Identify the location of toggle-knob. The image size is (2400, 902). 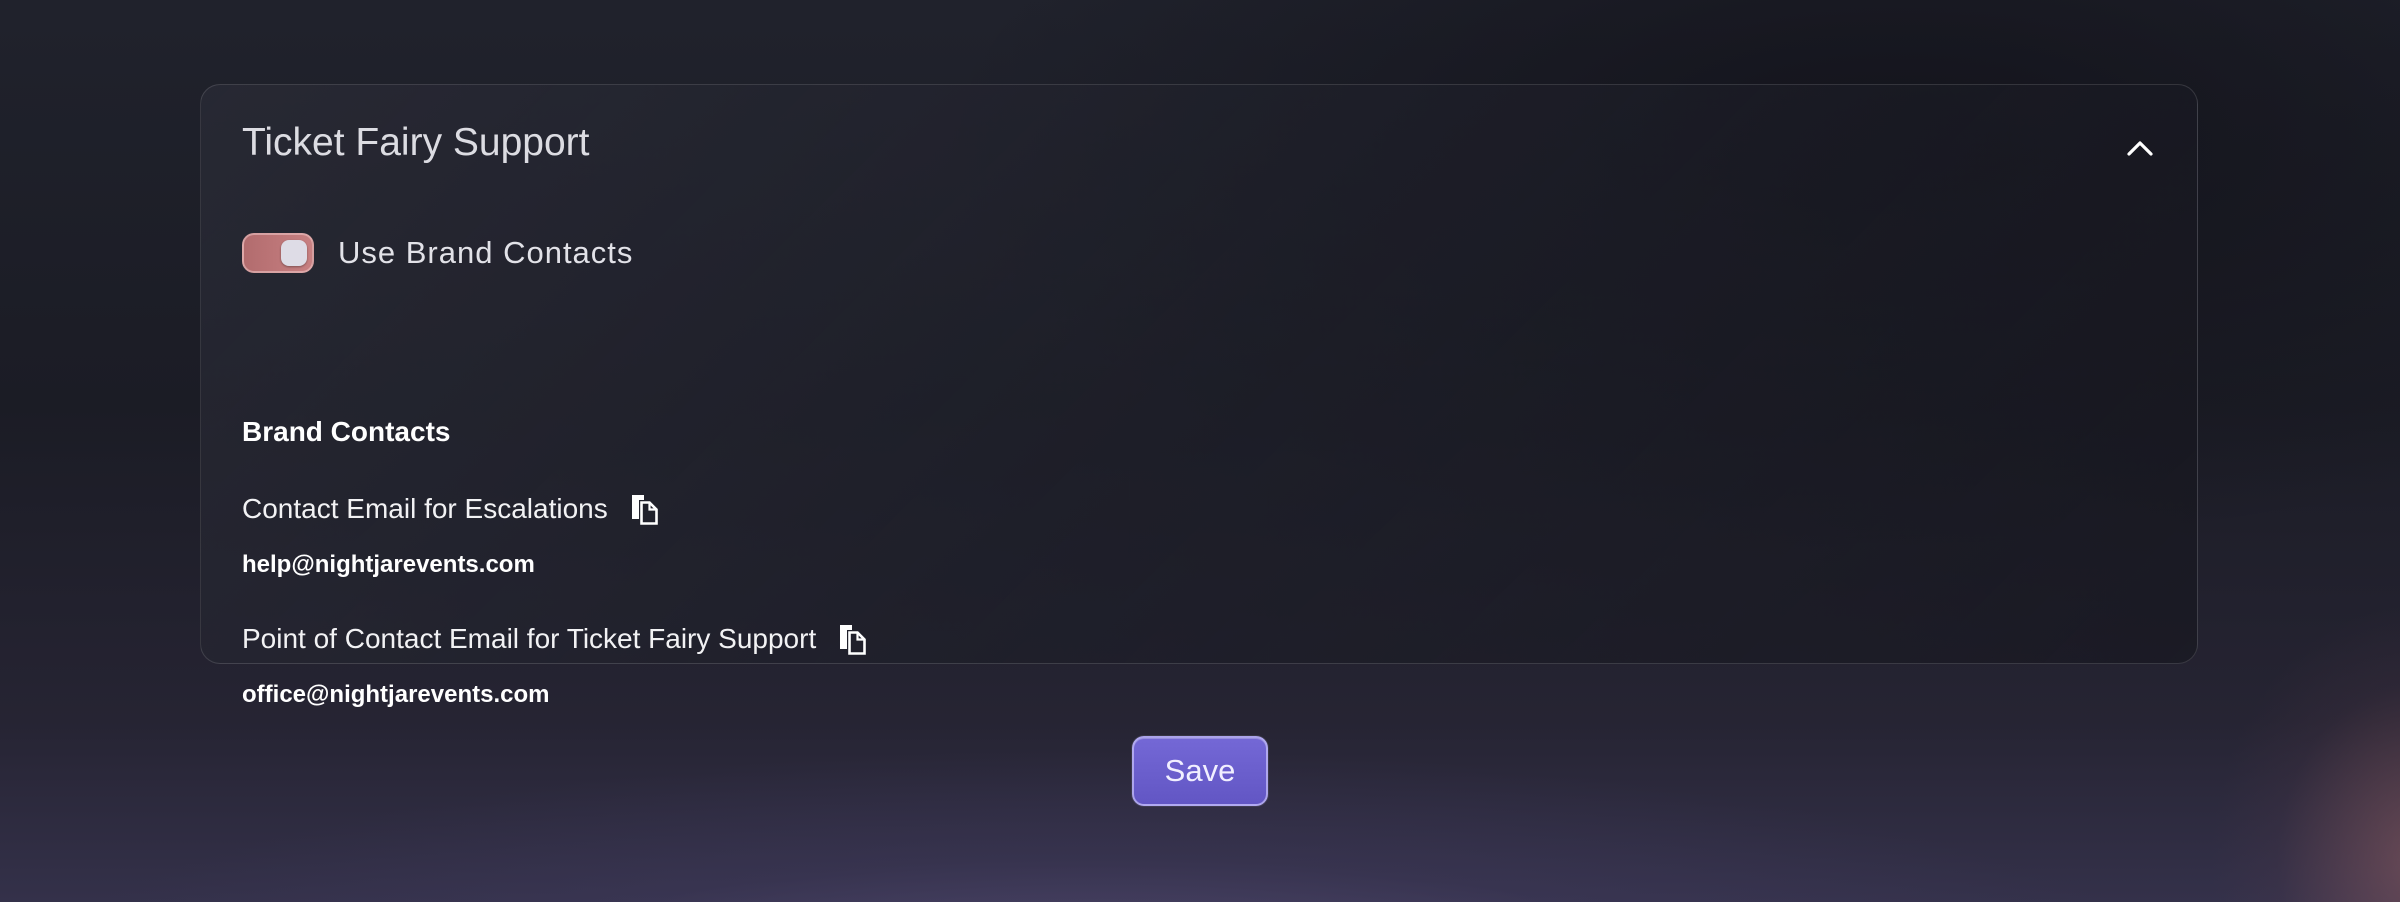
(294, 253).